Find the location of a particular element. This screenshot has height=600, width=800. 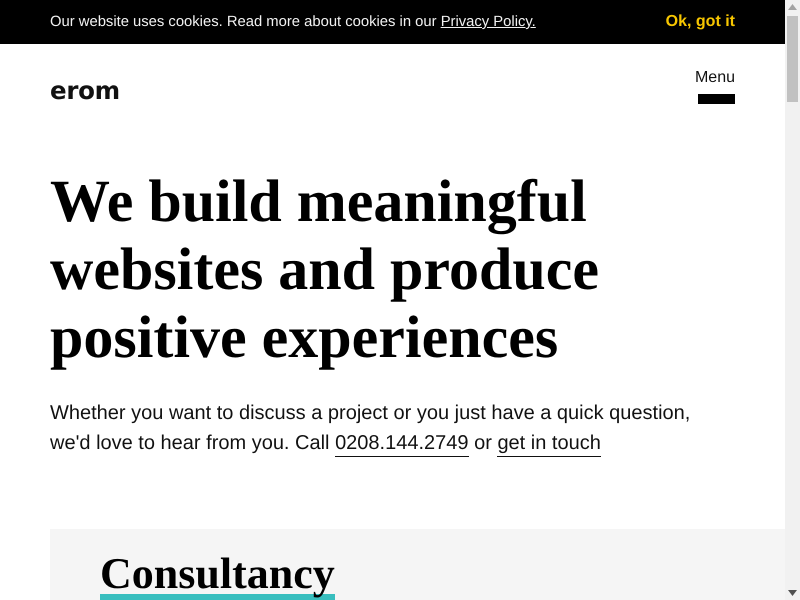

contact-link: get in touch is located at coordinates (549, 444).